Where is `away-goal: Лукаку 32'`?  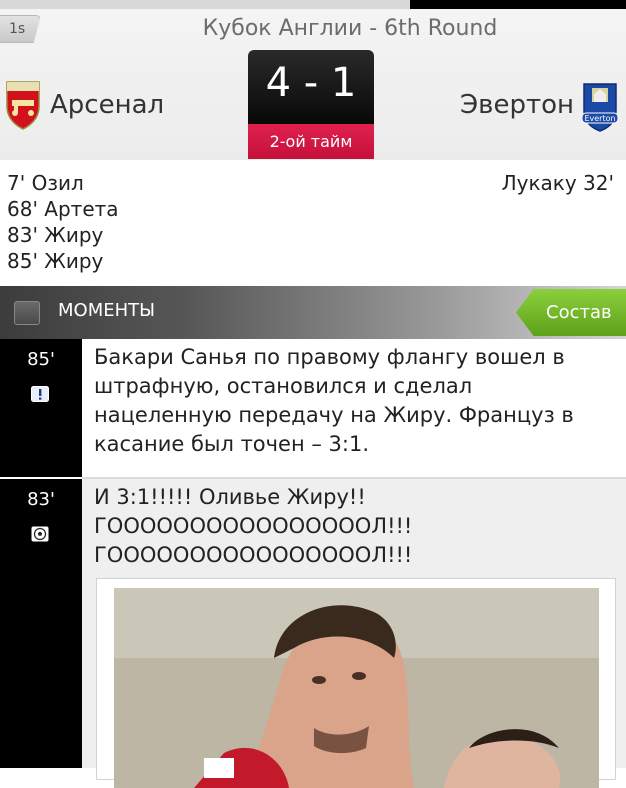
away-goal: Лукаку 32' is located at coordinates (557, 183).